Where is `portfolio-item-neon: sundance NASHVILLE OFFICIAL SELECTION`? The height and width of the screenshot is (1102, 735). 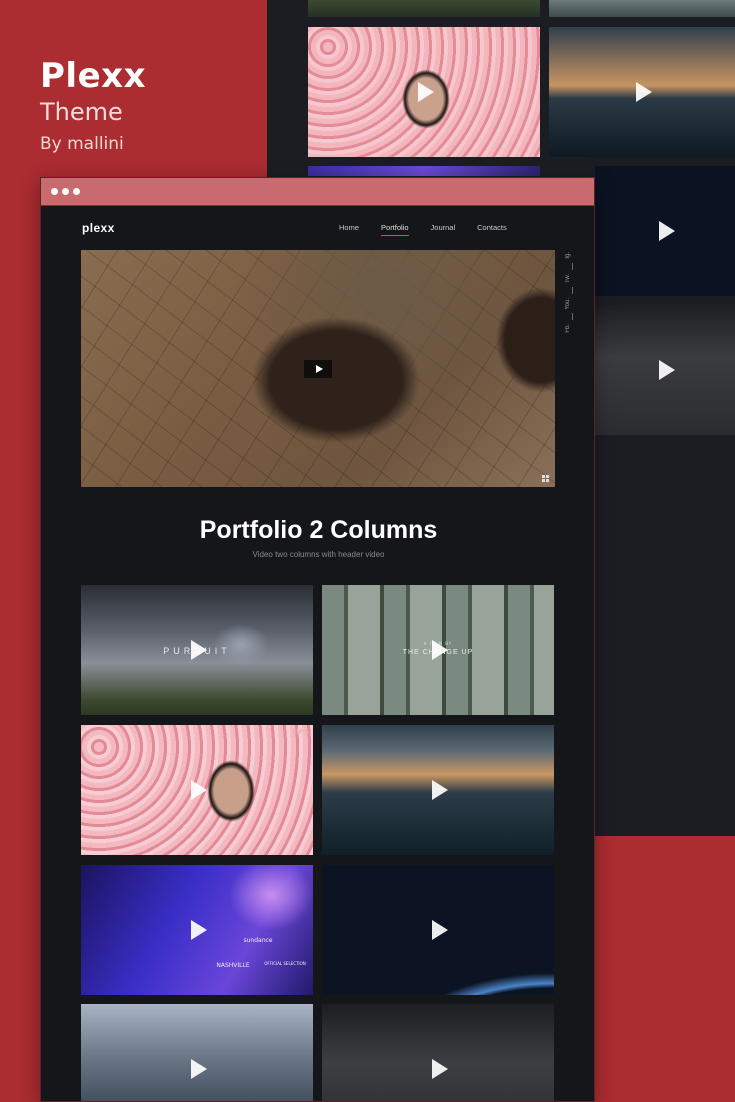
portfolio-item-neon: sundance NASHVILLE OFFICIAL SELECTION is located at coordinates (197, 930).